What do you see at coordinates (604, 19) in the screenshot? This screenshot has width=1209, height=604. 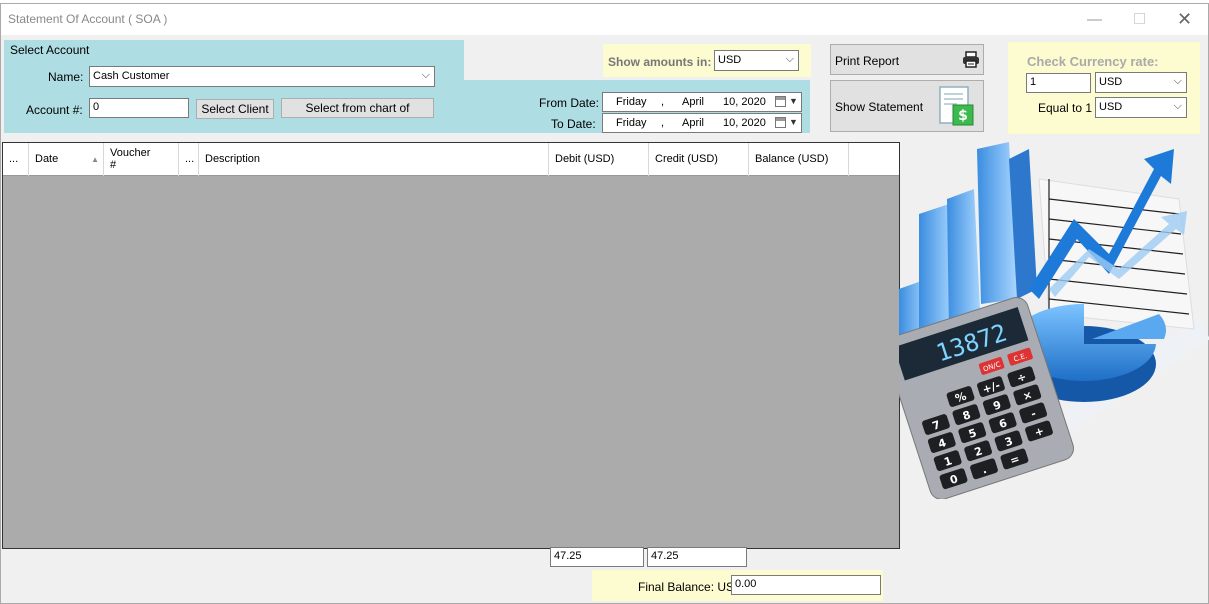 I see `title-bar: Statement Of Account ( SOA ) — ☐ ✕` at bounding box center [604, 19].